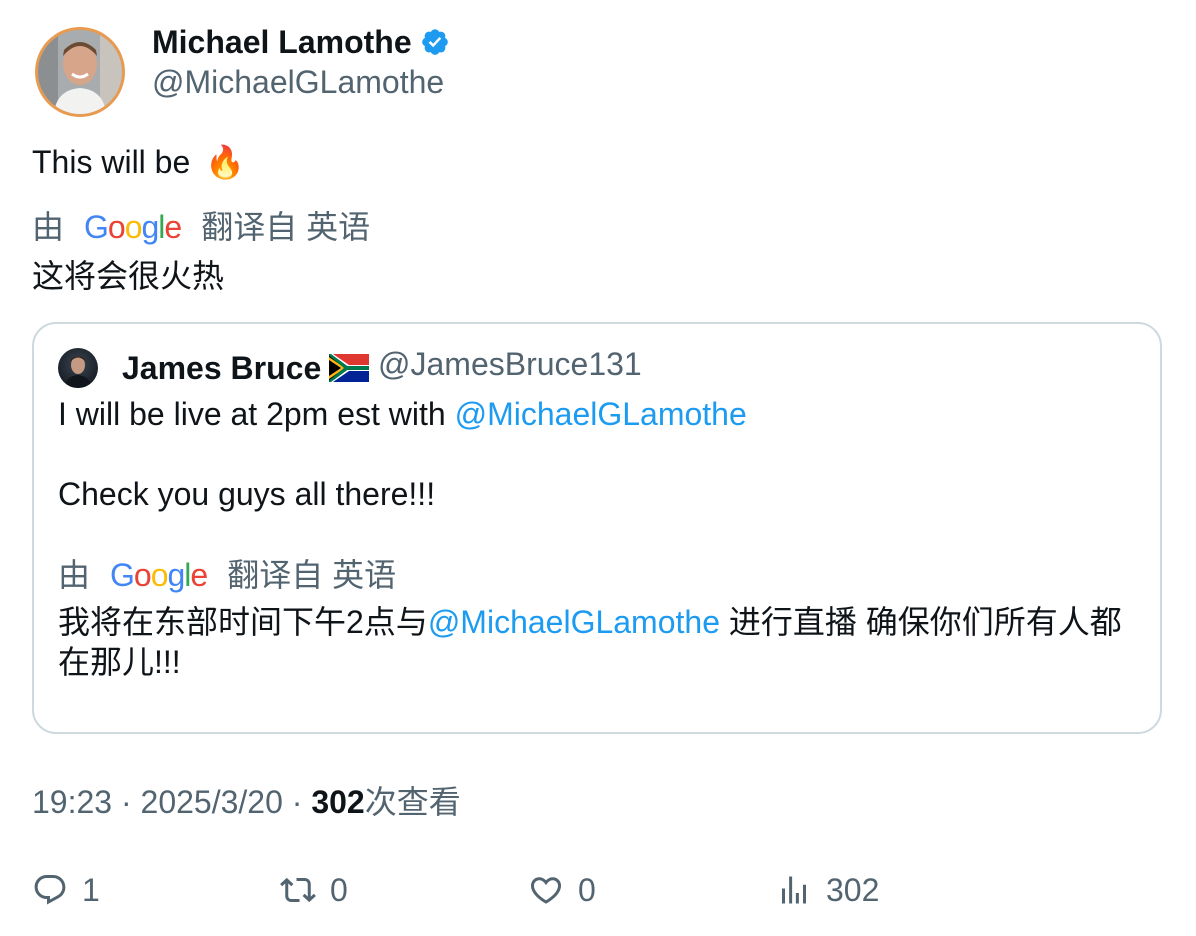 This screenshot has width=1196, height=936. I want to click on tweet-meta: 19:23 · 2025/3/20 · 302次查看, so click(246, 802).